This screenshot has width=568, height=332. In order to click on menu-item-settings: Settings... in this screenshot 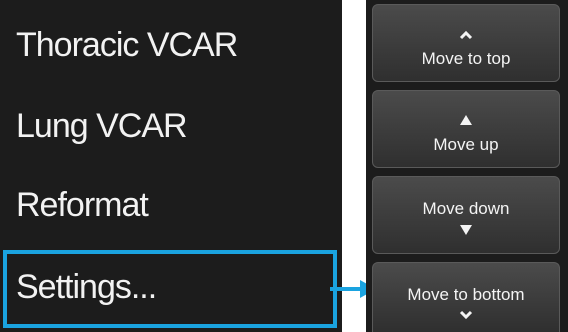, I will do `click(86, 287)`.